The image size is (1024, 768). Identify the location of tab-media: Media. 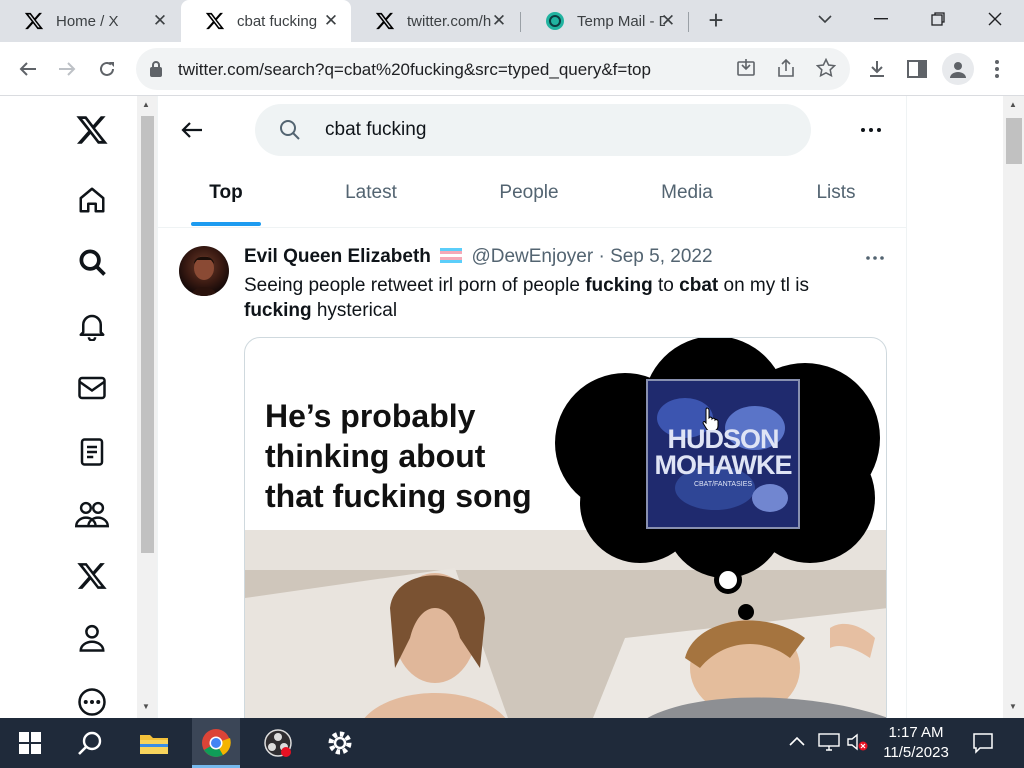
(687, 197).